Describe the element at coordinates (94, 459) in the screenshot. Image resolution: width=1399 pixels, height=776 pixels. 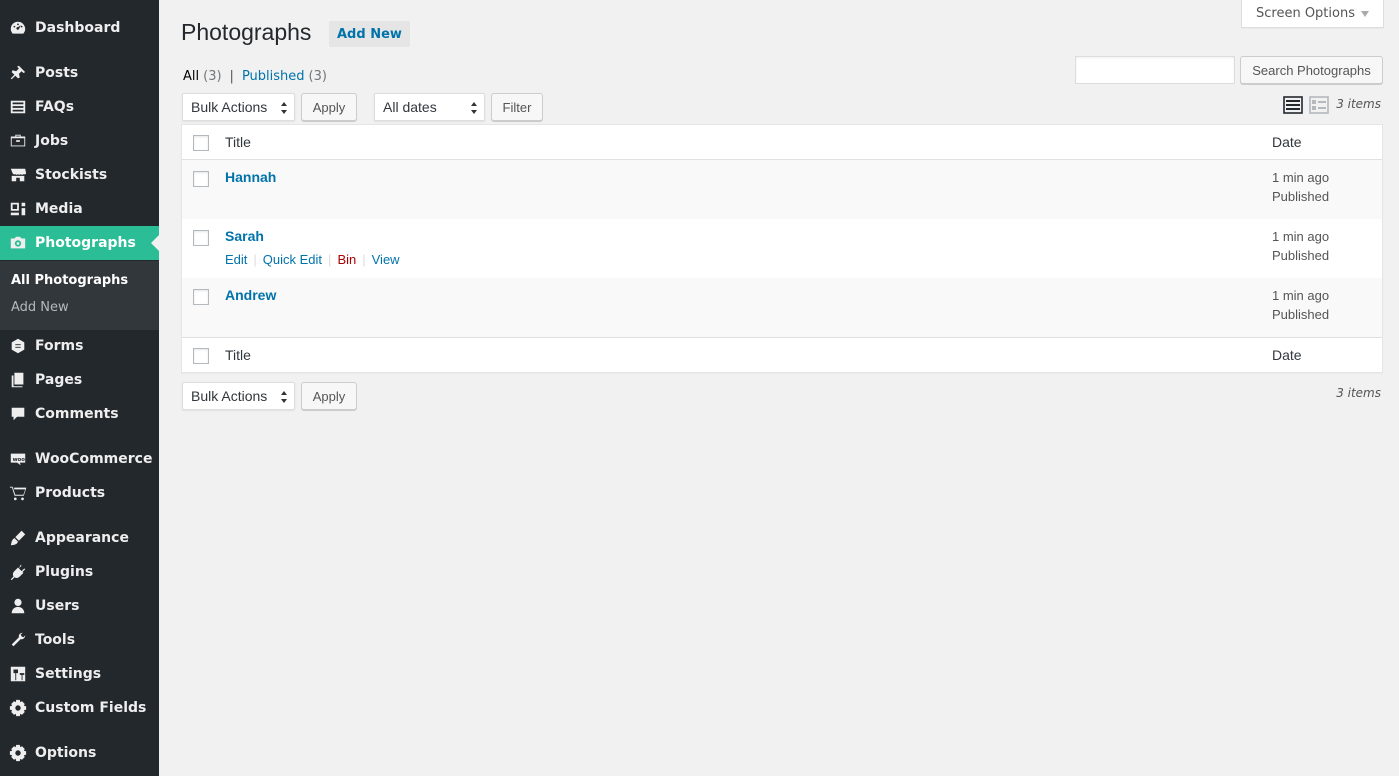
I see `menu-label: WooCommerce` at that location.